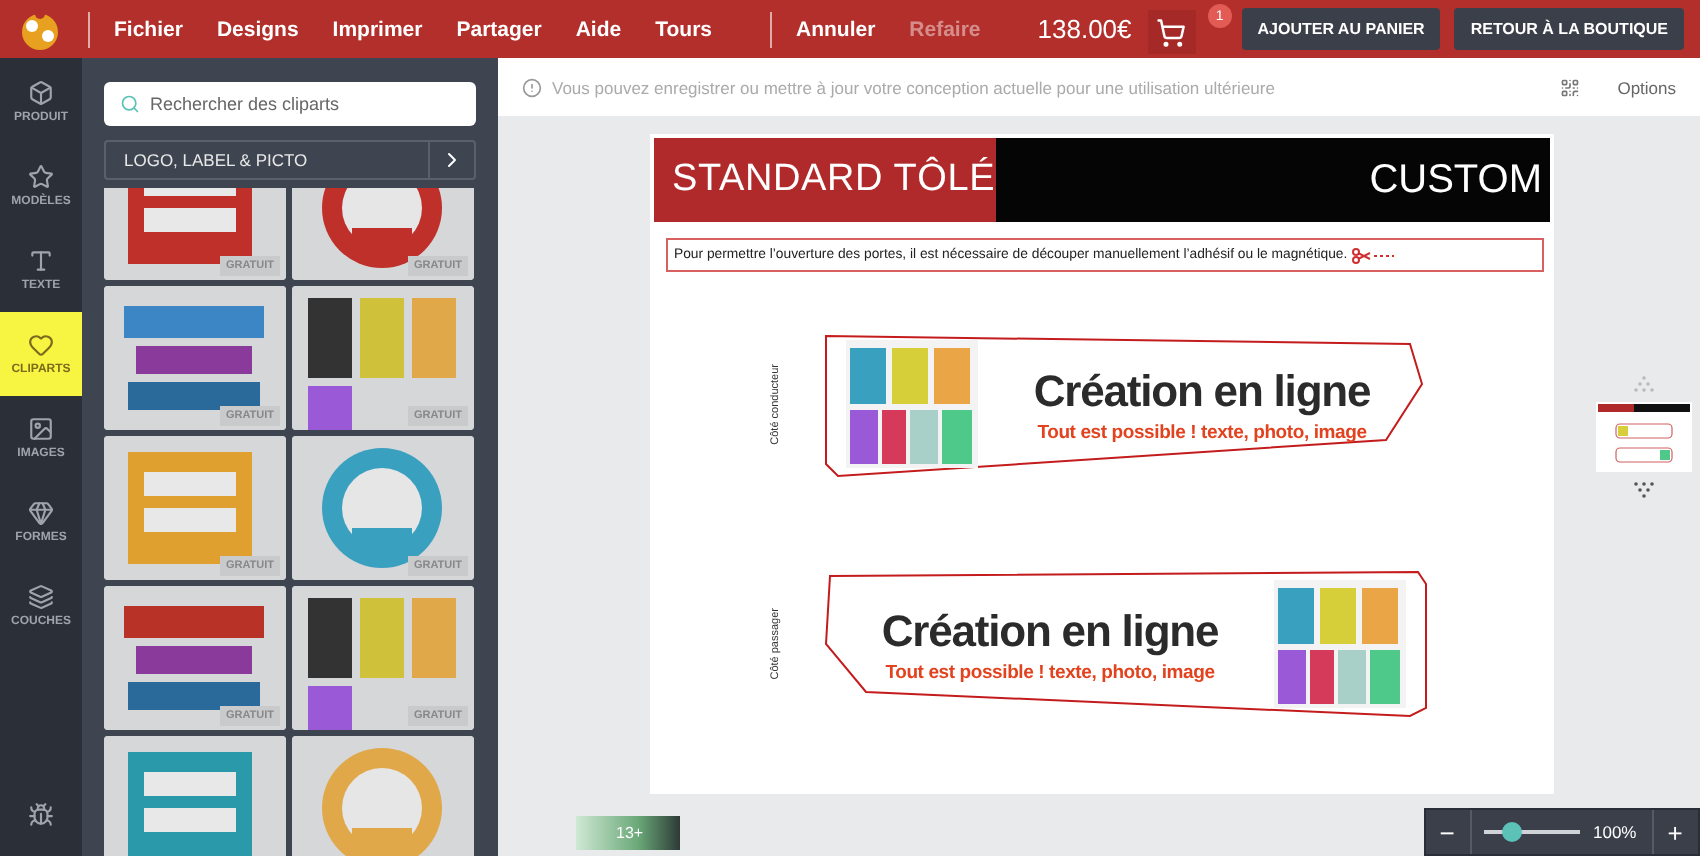 The width and height of the screenshot is (1700, 856). What do you see at coordinates (148, 29) in the screenshot?
I see `menu-item: Fichier` at bounding box center [148, 29].